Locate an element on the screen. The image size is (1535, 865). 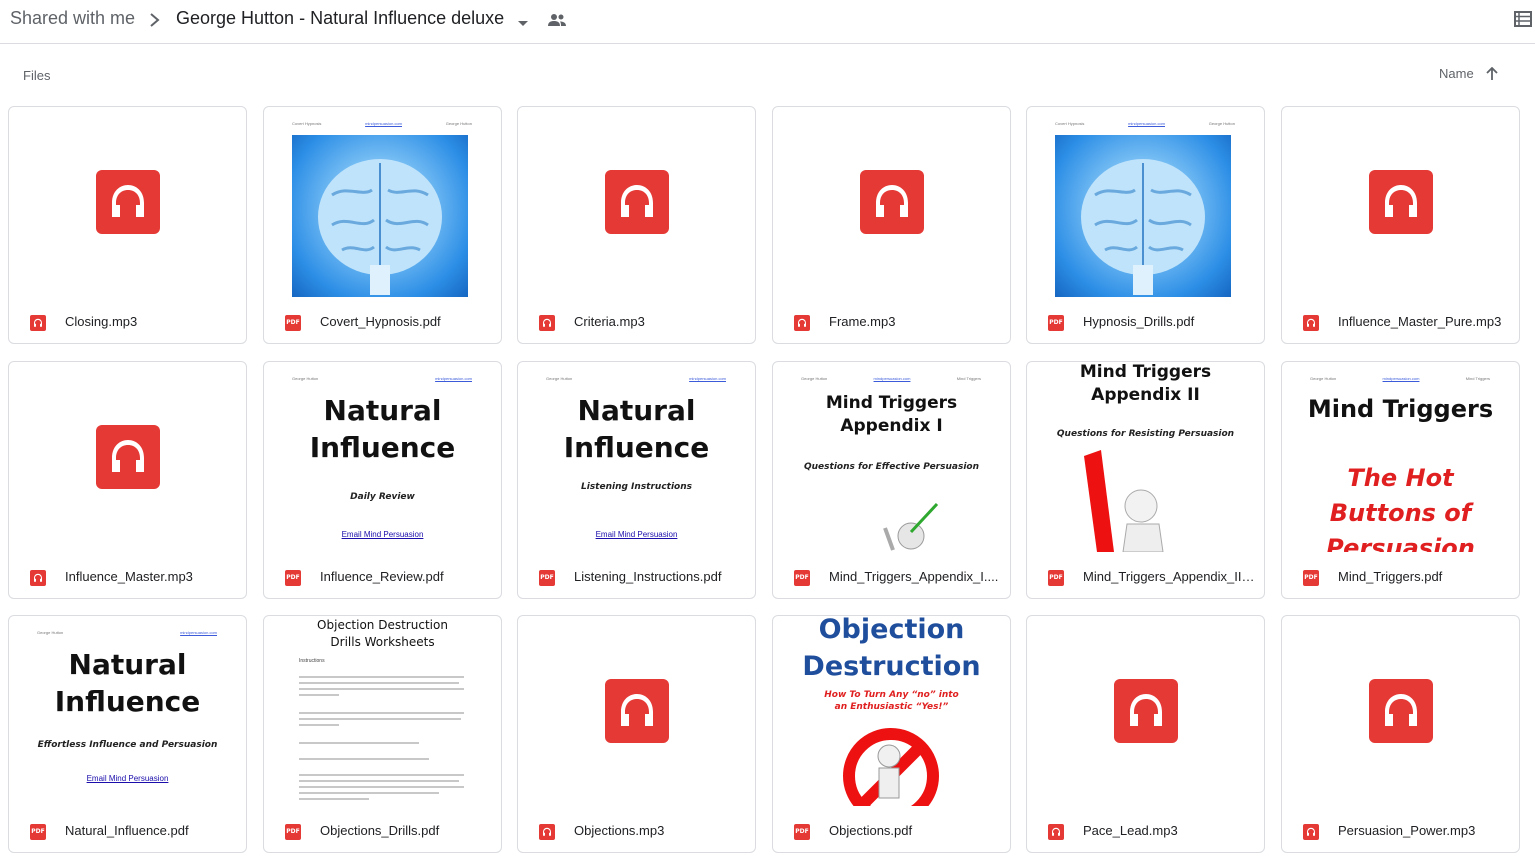
chevron-right-icon is located at coordinates (155, 22).